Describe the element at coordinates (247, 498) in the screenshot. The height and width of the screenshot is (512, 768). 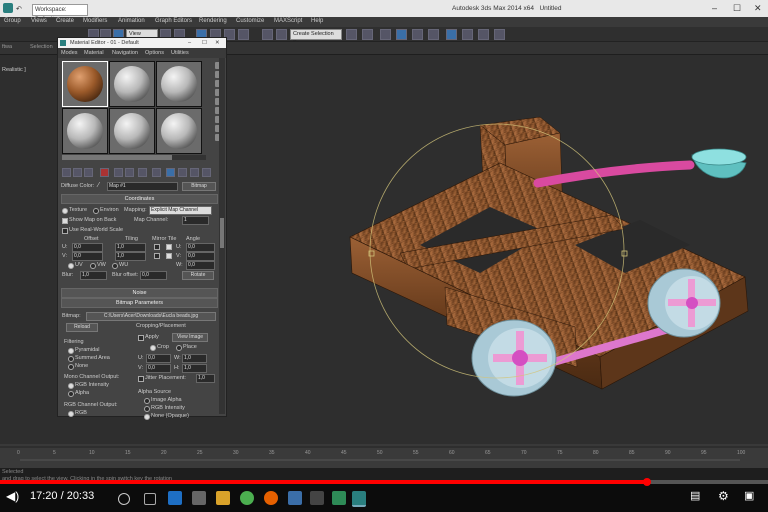
I see `chrome-icon` at that location.